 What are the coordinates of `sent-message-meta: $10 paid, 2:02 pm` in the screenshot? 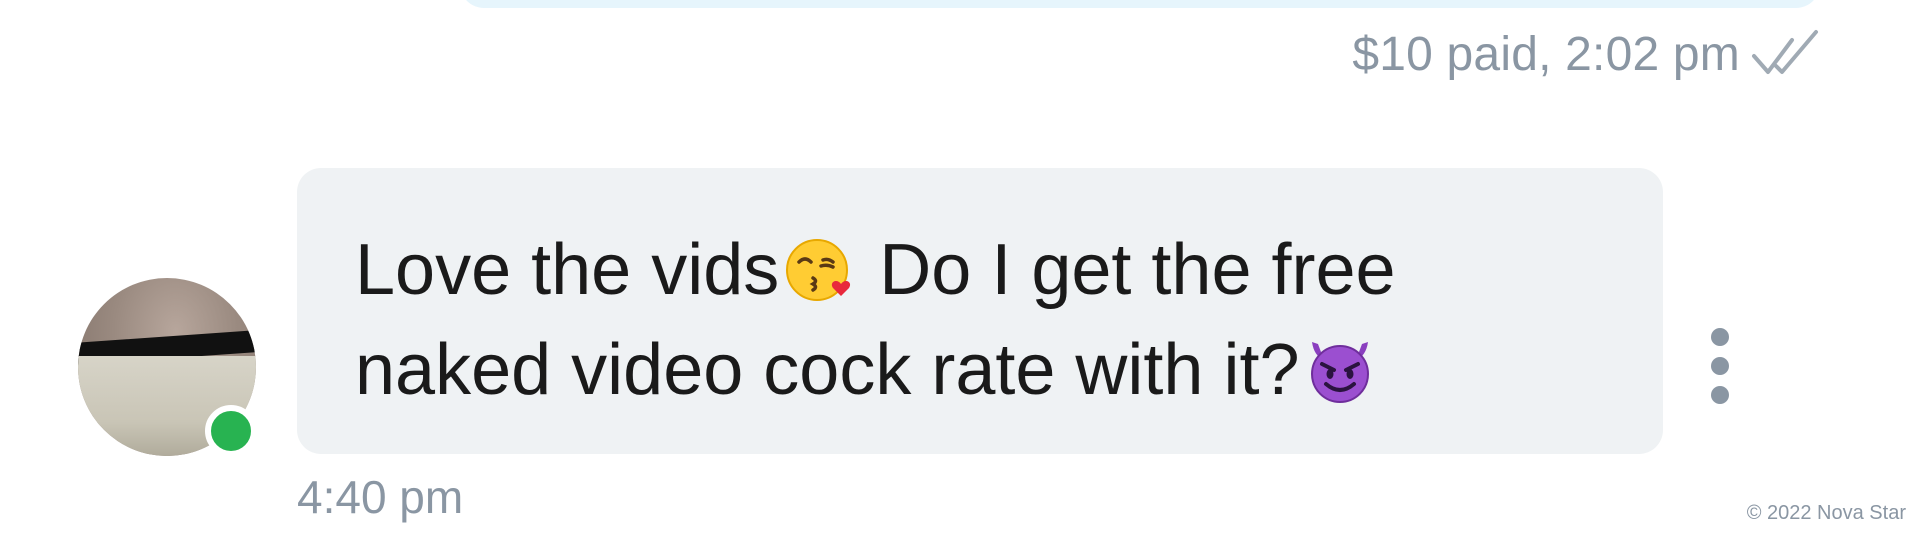 It's located at (1587, 54).